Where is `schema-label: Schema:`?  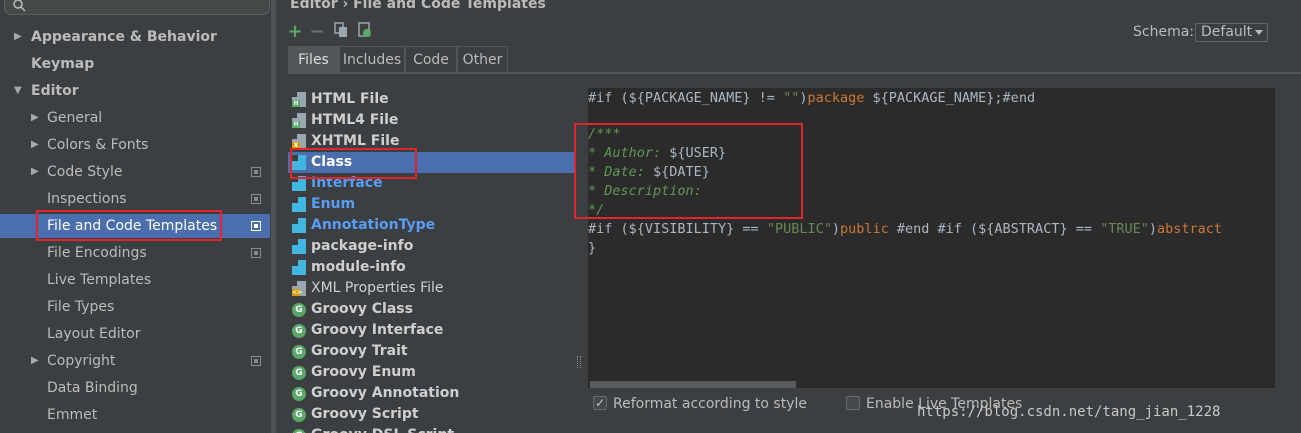 schema-label: Schema: is located at coordinates (1164, 32).